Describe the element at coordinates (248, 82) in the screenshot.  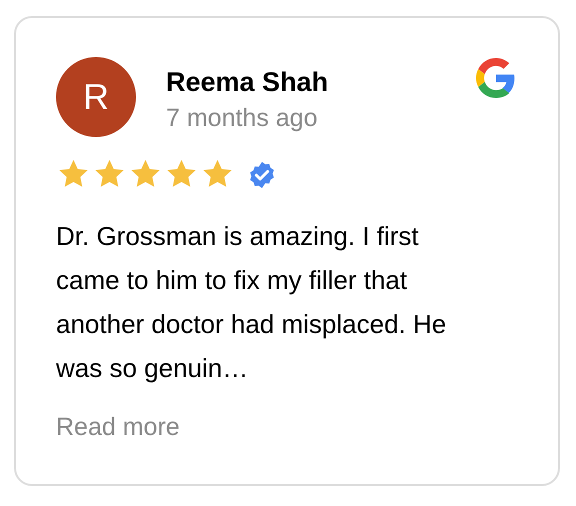
I see `author-name: Reema Shah` at that location.